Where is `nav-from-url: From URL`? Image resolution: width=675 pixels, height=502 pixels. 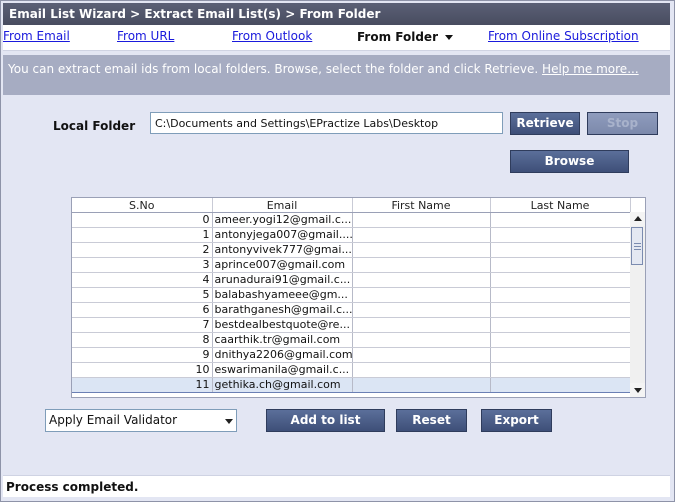
nav-from-url: From URL is located at coordinates (145, 36).